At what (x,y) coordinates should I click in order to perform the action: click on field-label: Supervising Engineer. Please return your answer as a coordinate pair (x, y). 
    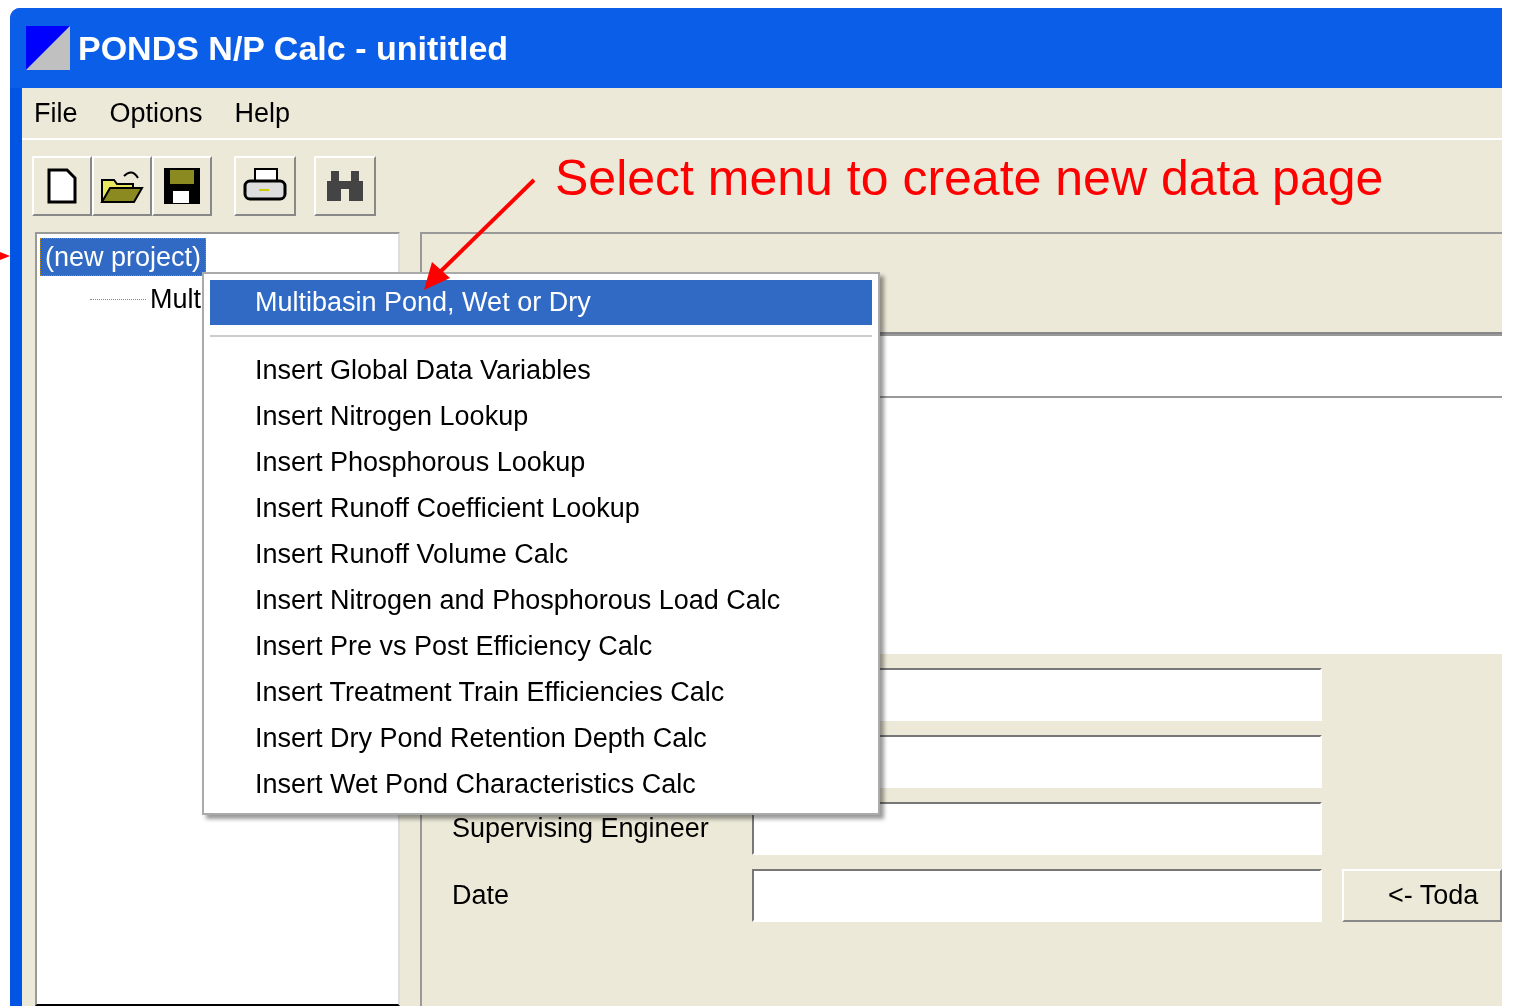
    Looking at the image, I should click on (580, 828).